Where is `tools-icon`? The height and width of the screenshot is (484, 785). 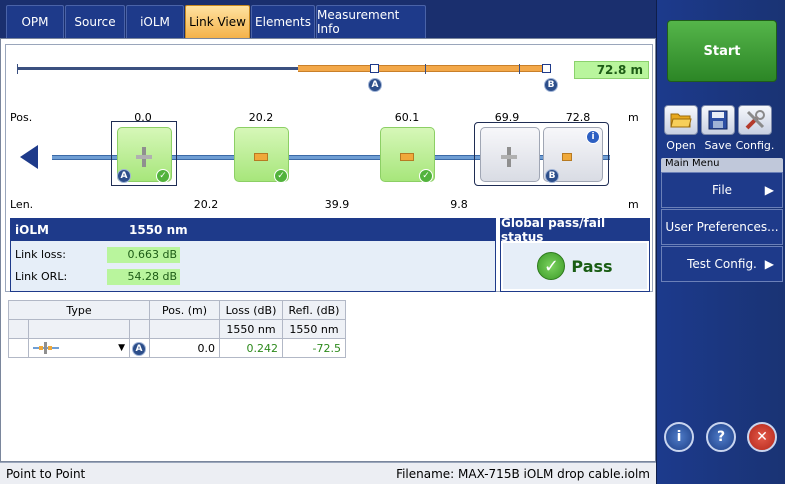
tools-icon is located at coordinates (755, 120).